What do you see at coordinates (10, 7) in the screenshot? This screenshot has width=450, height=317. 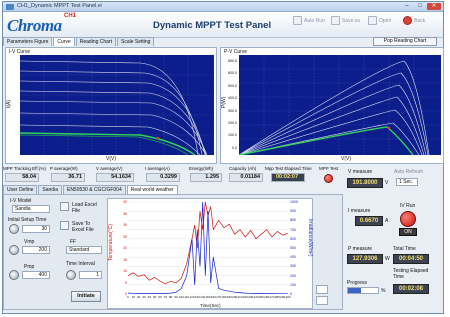 I see `app-icon` at bounding box center [10, 7].